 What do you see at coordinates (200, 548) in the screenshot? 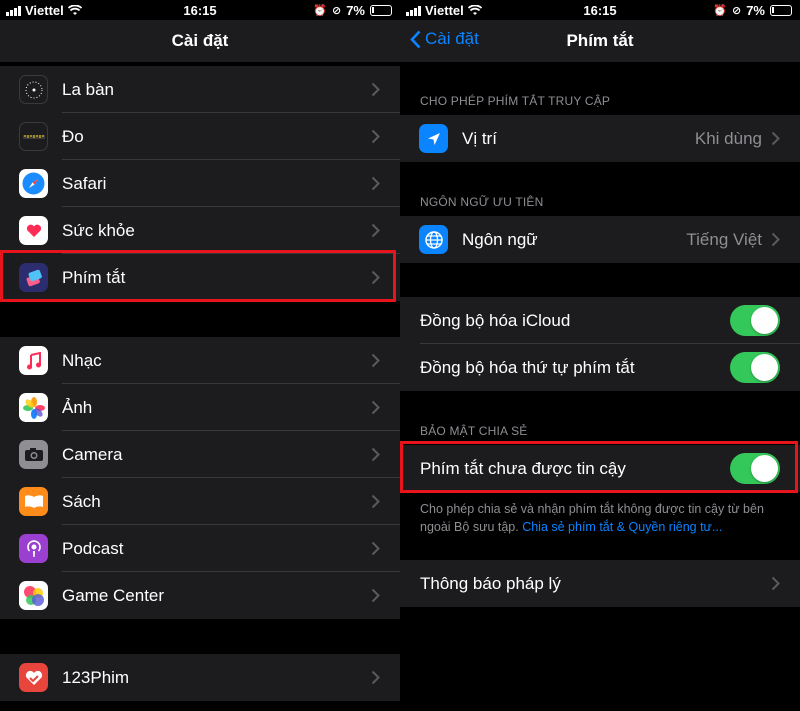
I see `settings-item-podcast: Podcast` at bounding box center [200, 548].